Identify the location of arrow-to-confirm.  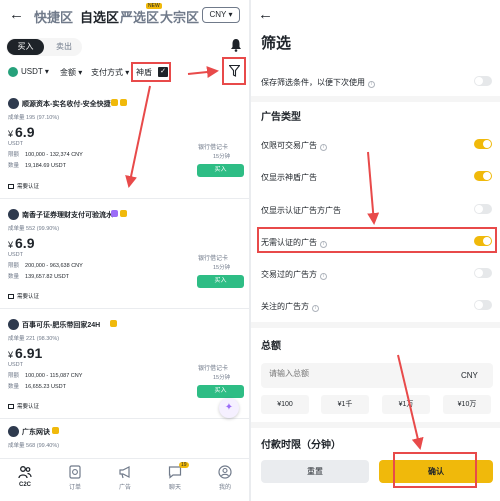
(410, 402).